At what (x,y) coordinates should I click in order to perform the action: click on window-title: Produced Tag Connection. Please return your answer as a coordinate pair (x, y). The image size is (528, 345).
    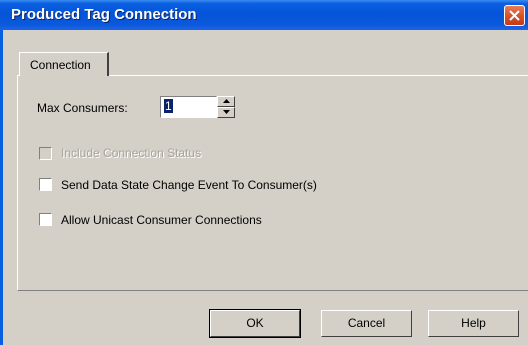
    Looking at the image, I should click on (104, 14).